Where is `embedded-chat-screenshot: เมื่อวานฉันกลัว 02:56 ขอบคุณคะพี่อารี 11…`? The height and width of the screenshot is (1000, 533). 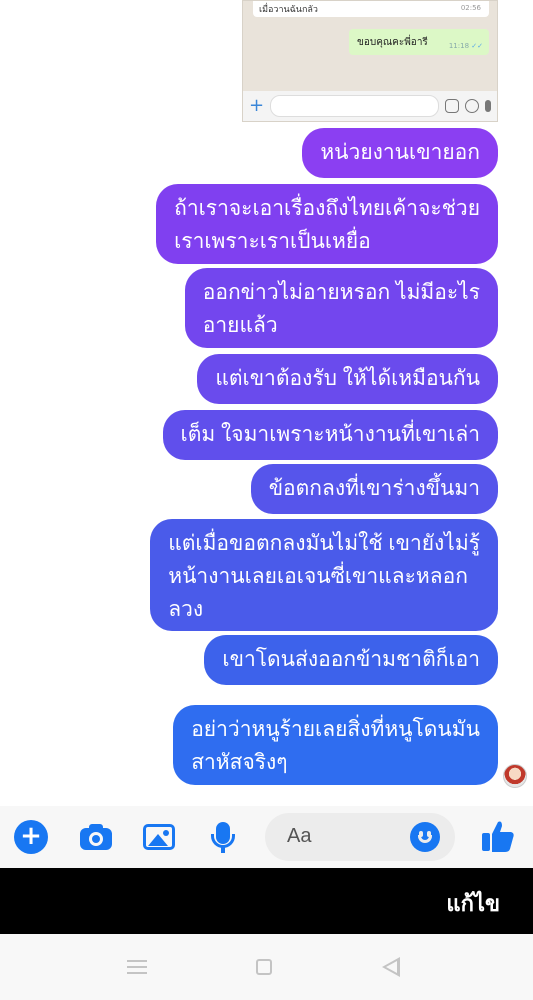 embedded-chat-screenshot: เมื่อวานฉันกลัว 02:56 ขอบคุณคะพี่อารี 11… is located at coordinates (370, 61).